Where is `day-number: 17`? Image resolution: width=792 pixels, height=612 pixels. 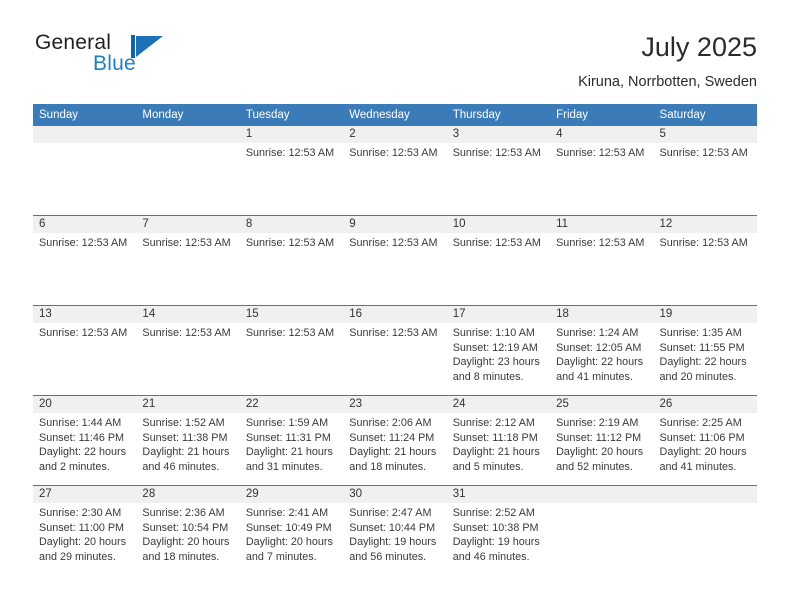 day-number: 17 is located at coordinates (498, 314).